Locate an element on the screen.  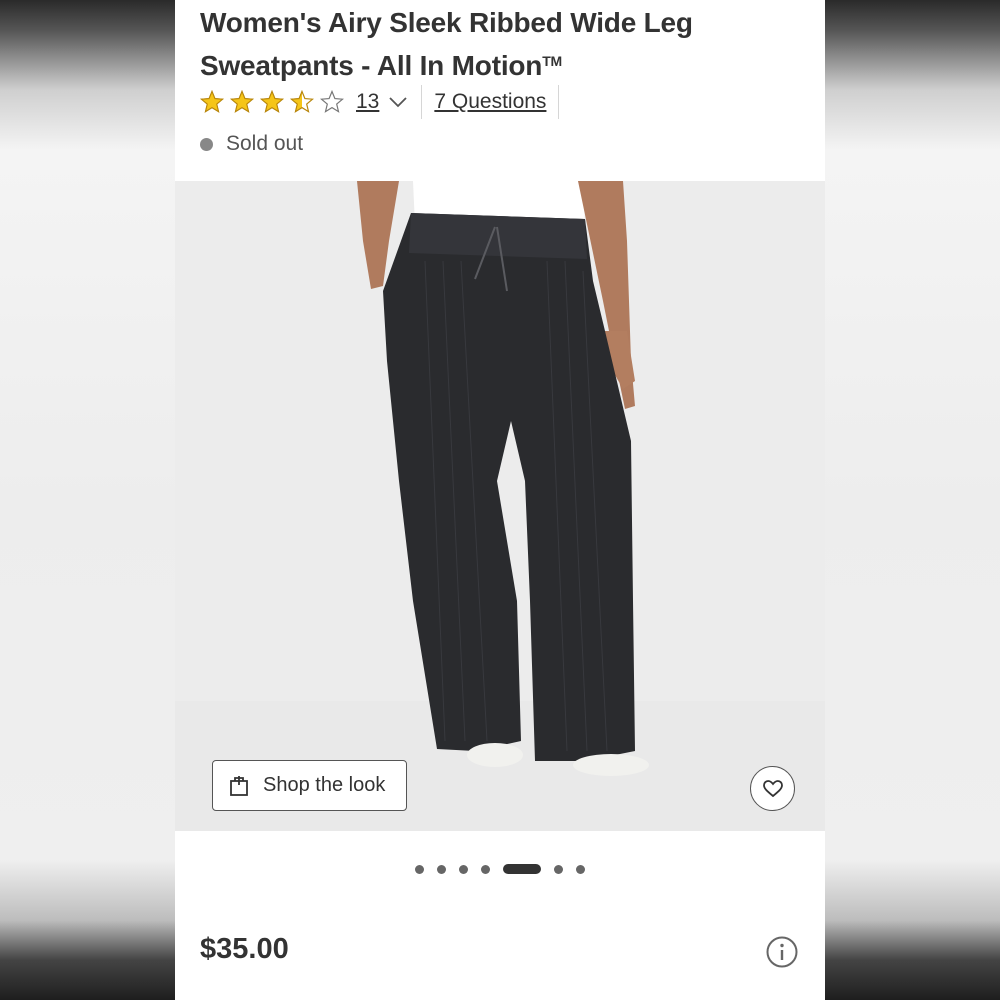
trademark-mark: TM is located at coordinates (552, 61).